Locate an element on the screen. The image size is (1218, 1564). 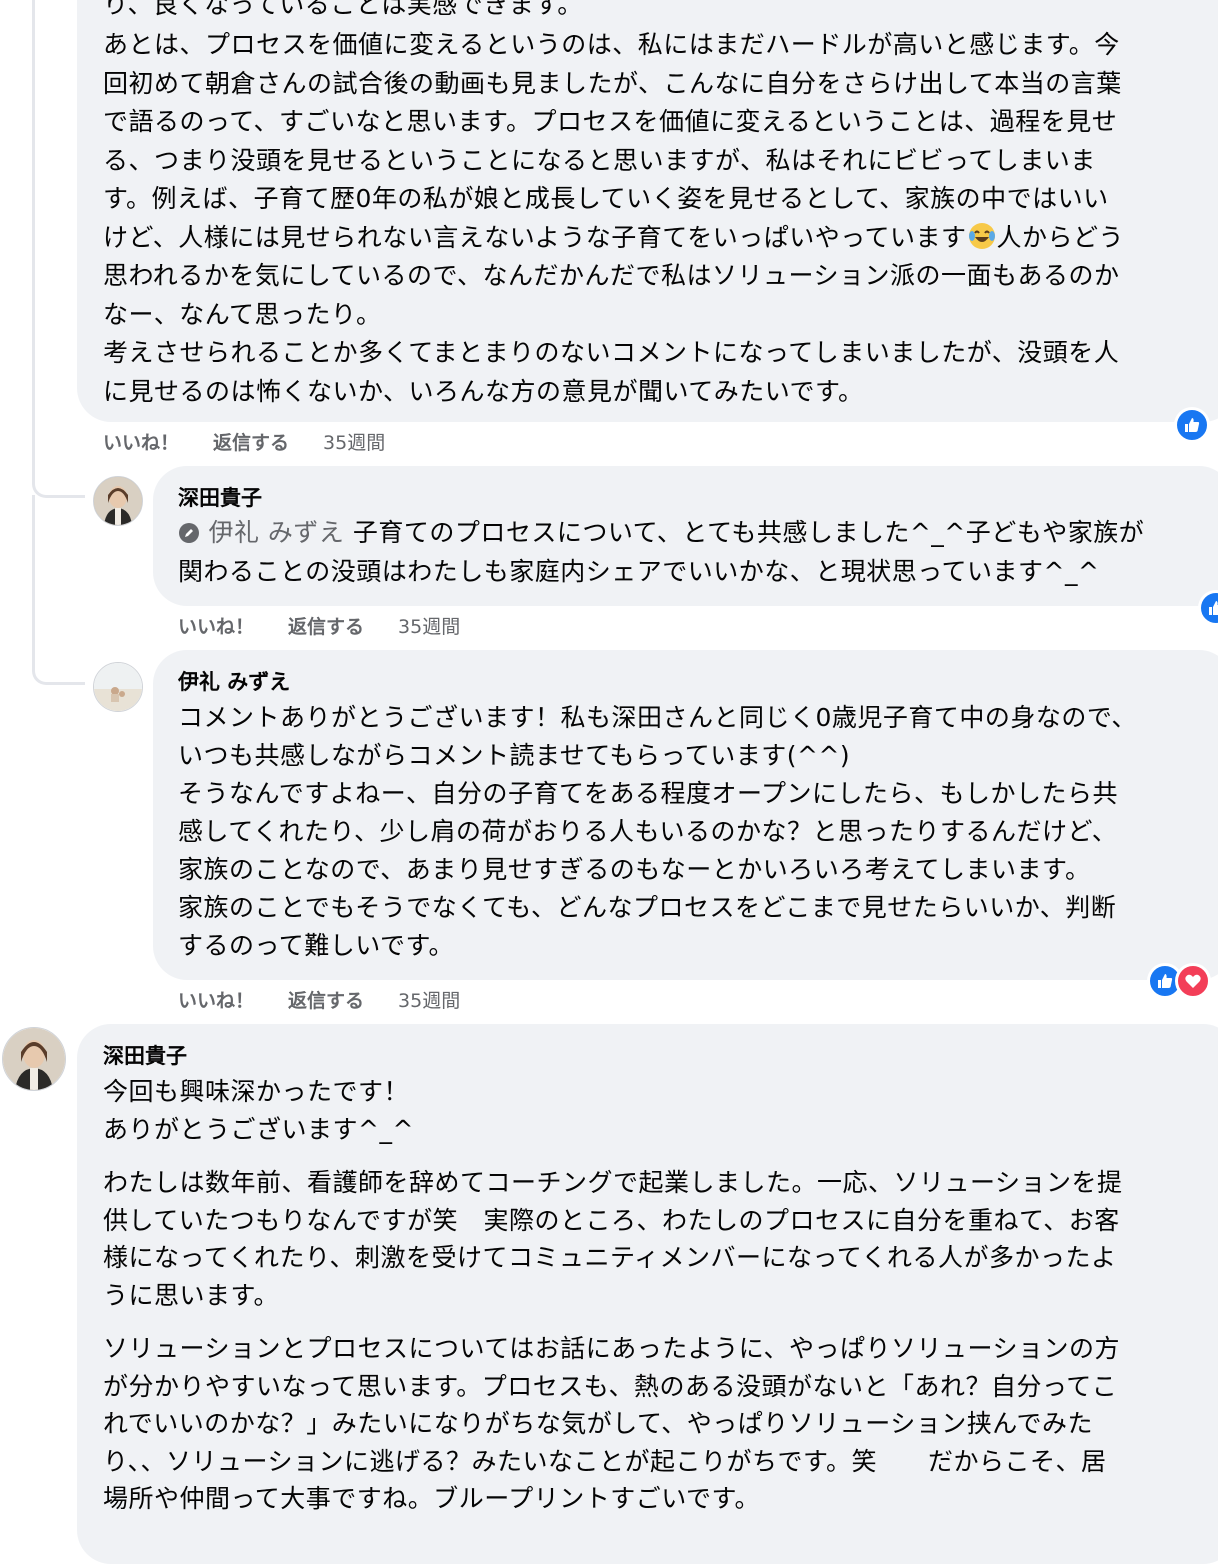
author-name: 伊礼 みずえ is located at coordinates (234, 682).